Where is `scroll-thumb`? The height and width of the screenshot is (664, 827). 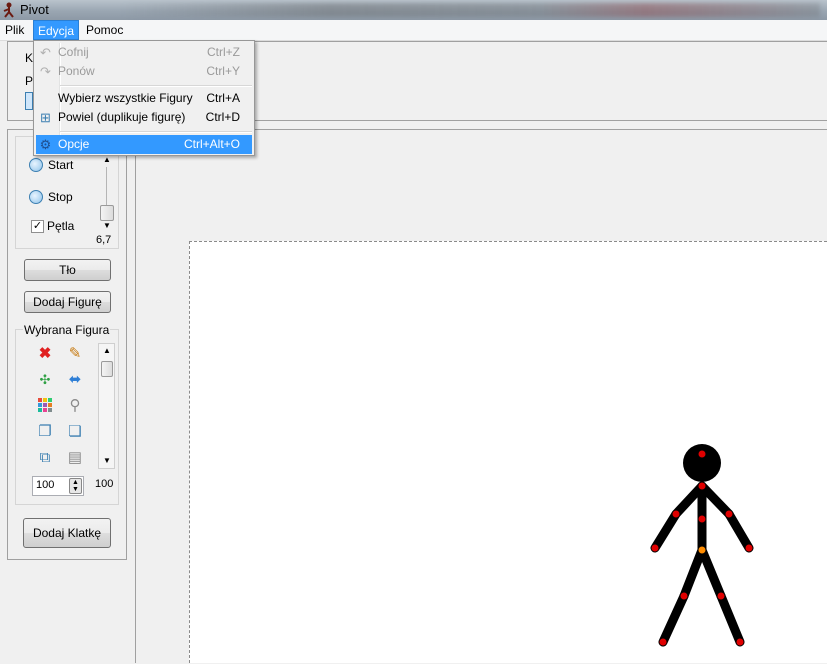
scroll-thumb is located at coordinates (107, 369).